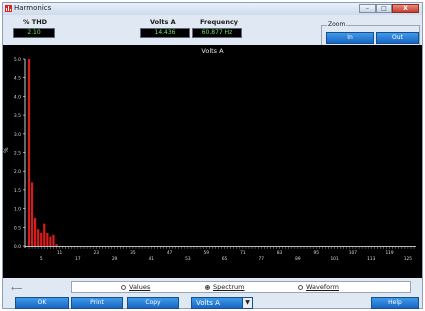 This screenshot has width=425, height=311. What do you see at coordinates (17, 60) in the screenshot?
I see `y-tick-label: 5.0` at bounding box center [17, 60].